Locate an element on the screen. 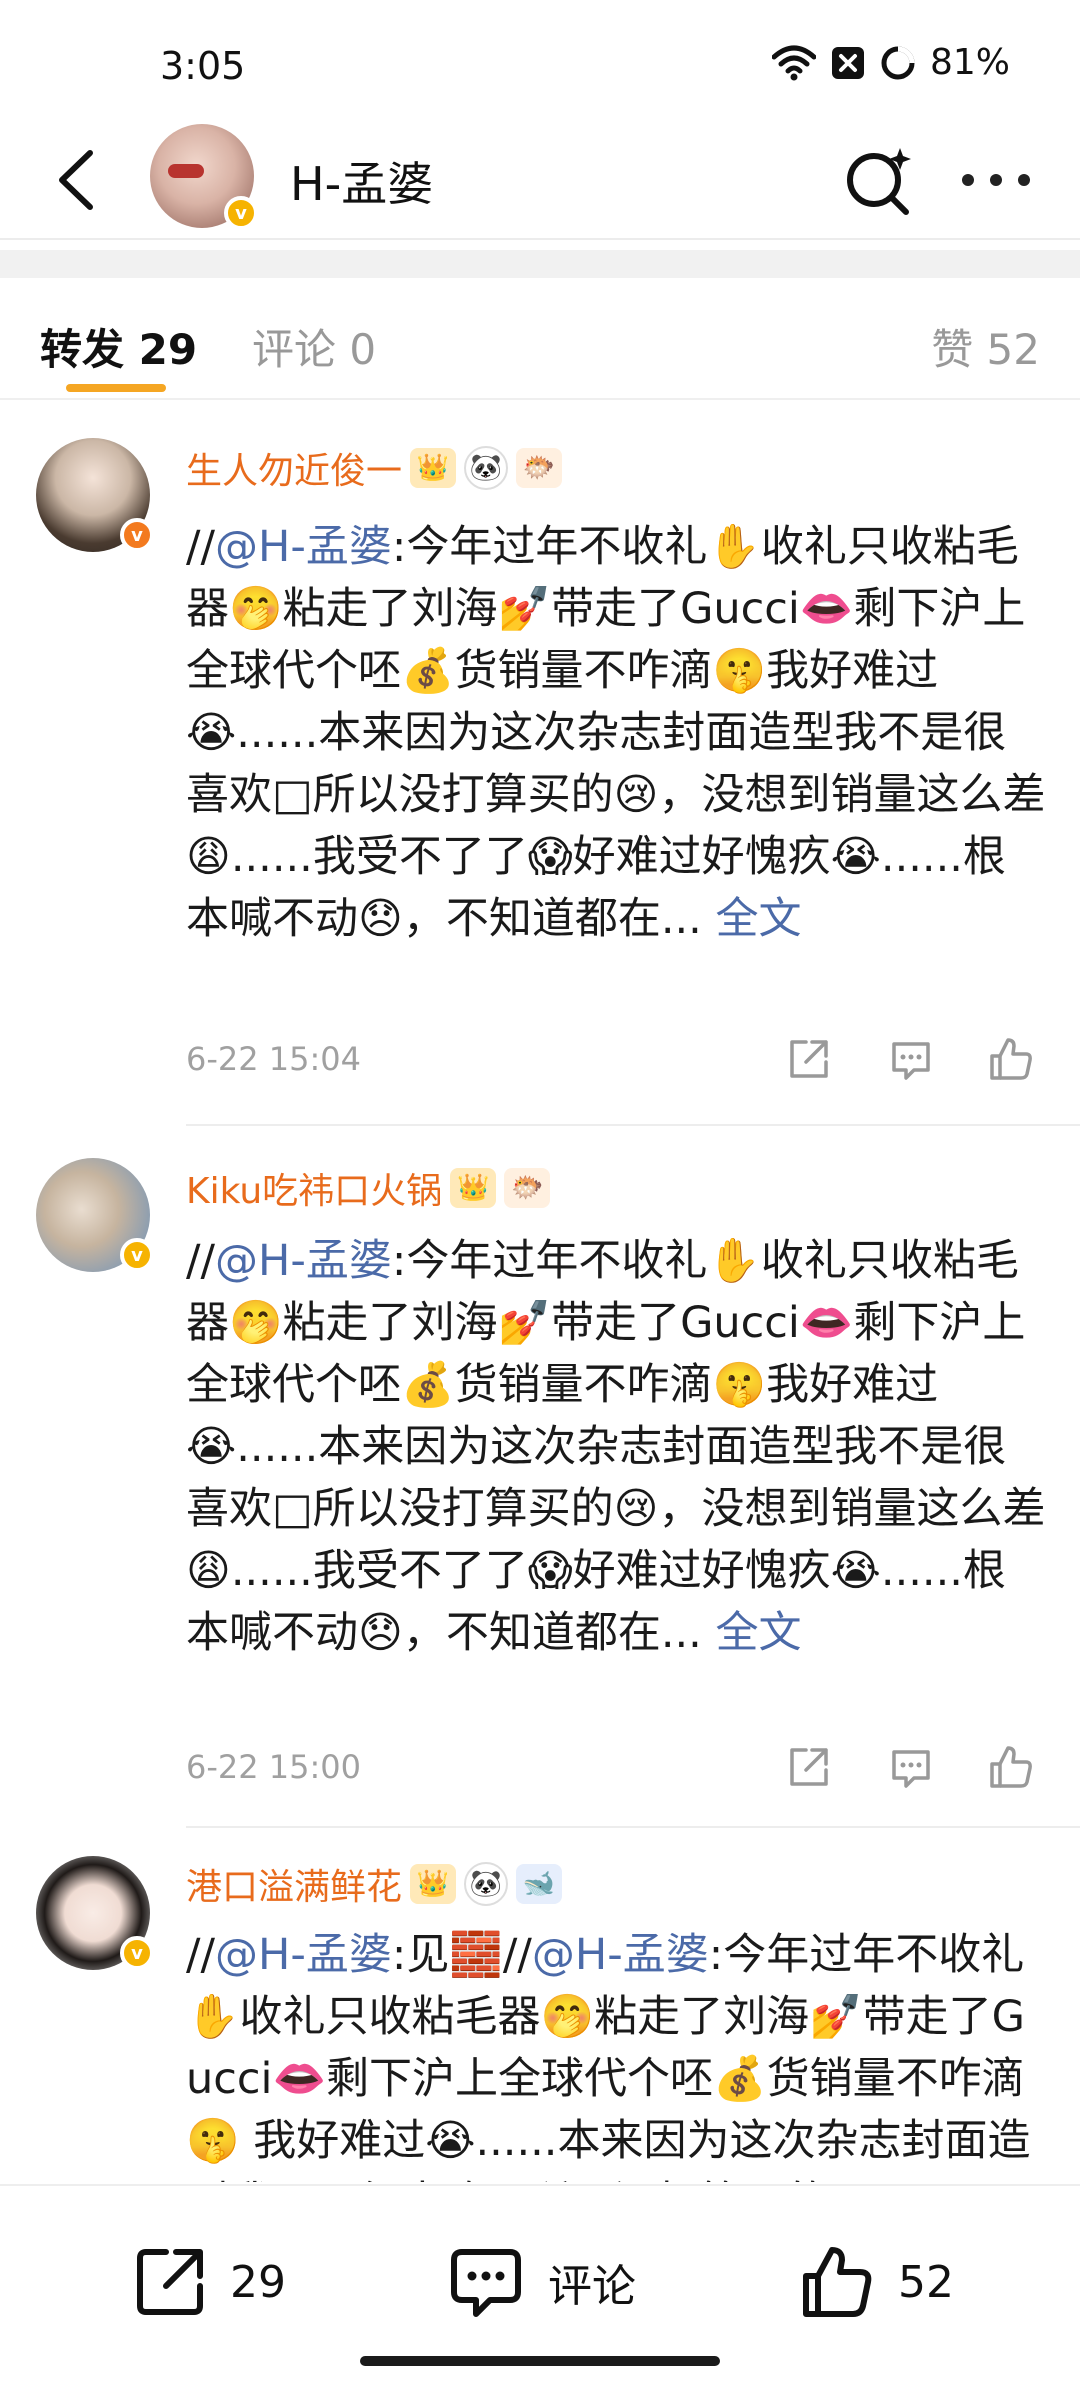 This screenshot has width=1080, height=2400. bottom-action-bar: 29 评论 52 is located at coordinates (540, 2292).